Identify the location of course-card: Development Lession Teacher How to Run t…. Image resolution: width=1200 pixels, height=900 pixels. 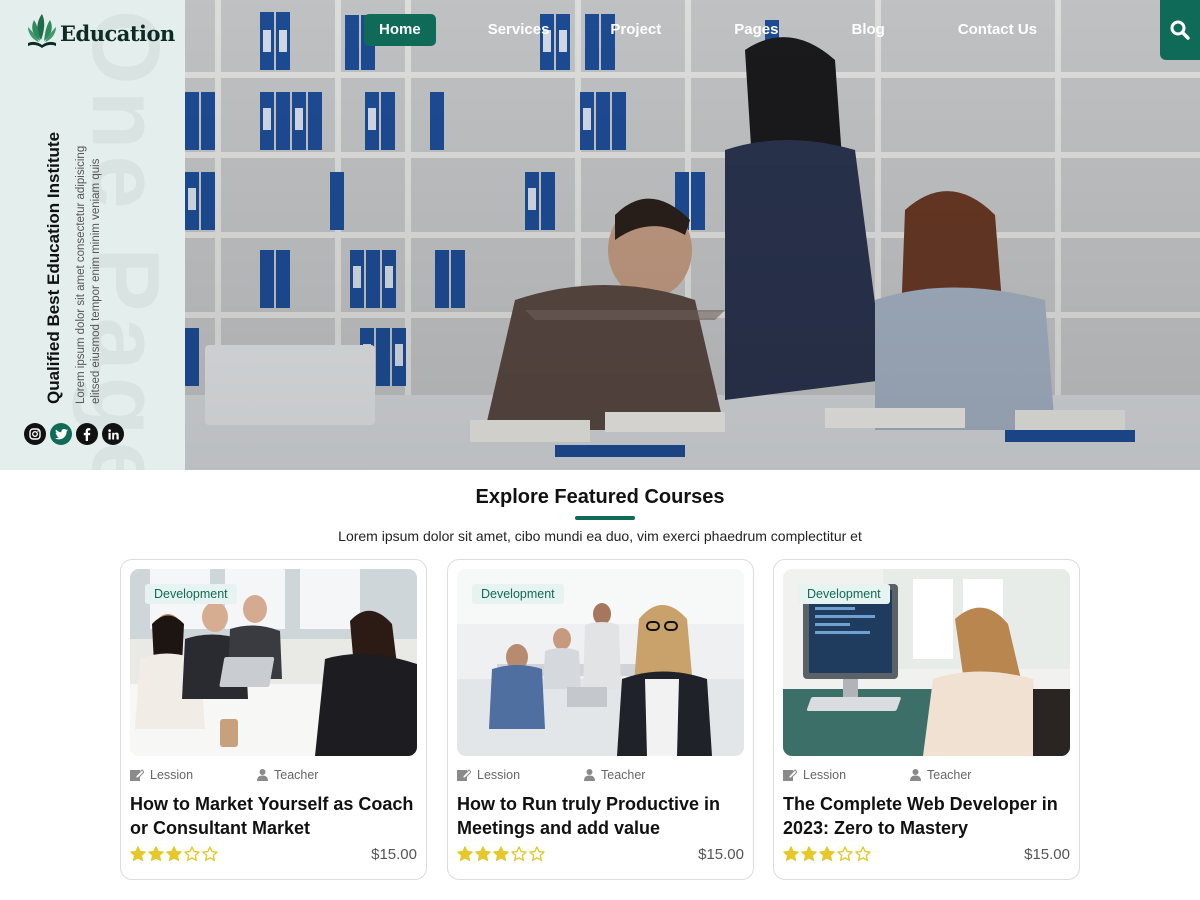
(600, 719).